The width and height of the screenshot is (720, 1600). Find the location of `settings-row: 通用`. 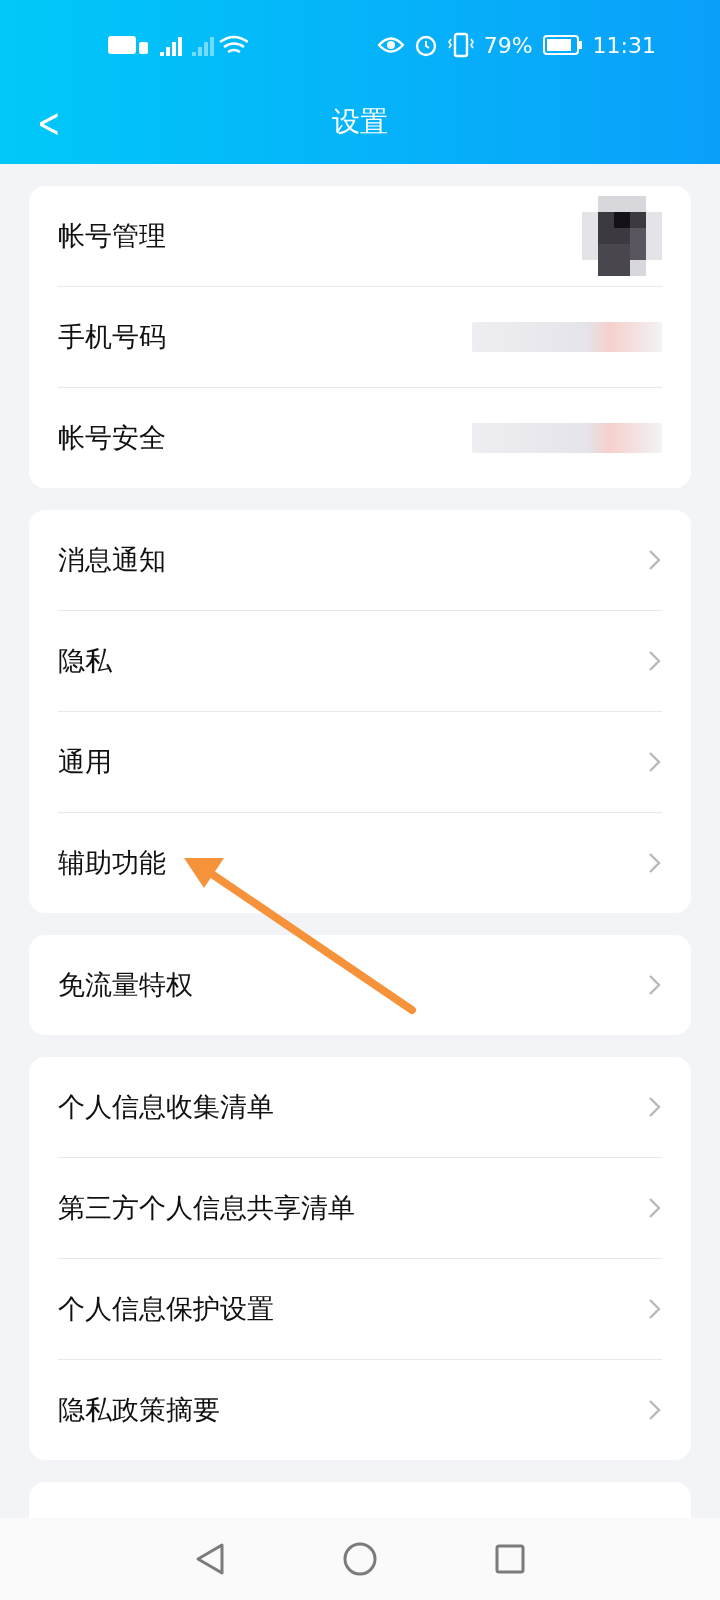

settings-row: 通用 is located at coordinates (360, 762).